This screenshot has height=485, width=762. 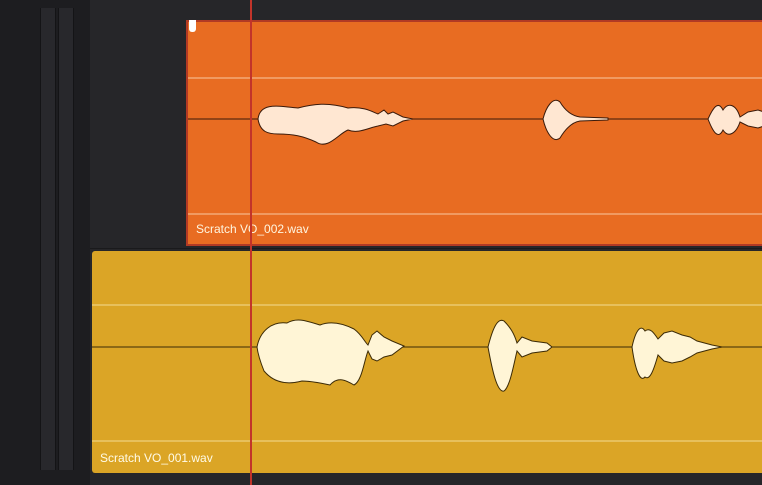 I want to click on track-divider, so click(x=426, y=248).